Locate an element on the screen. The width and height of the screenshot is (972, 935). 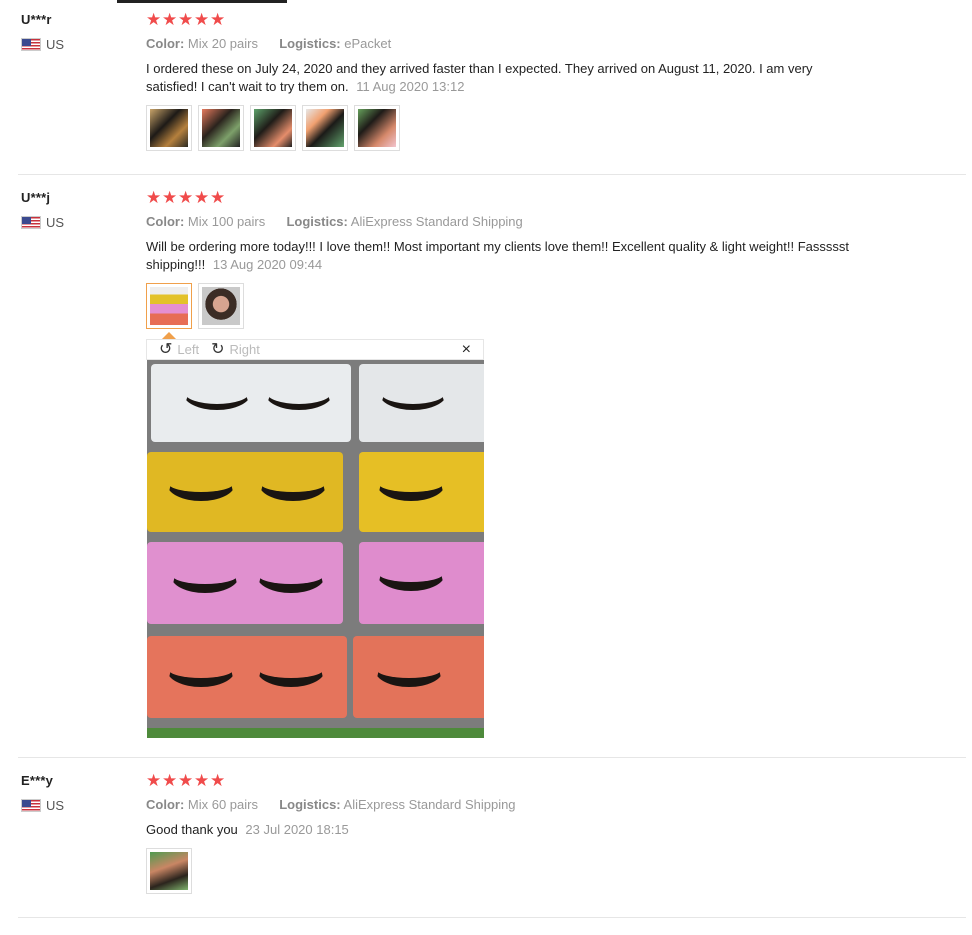
reviewer-name: E***y is located at coordinates (37, 780).